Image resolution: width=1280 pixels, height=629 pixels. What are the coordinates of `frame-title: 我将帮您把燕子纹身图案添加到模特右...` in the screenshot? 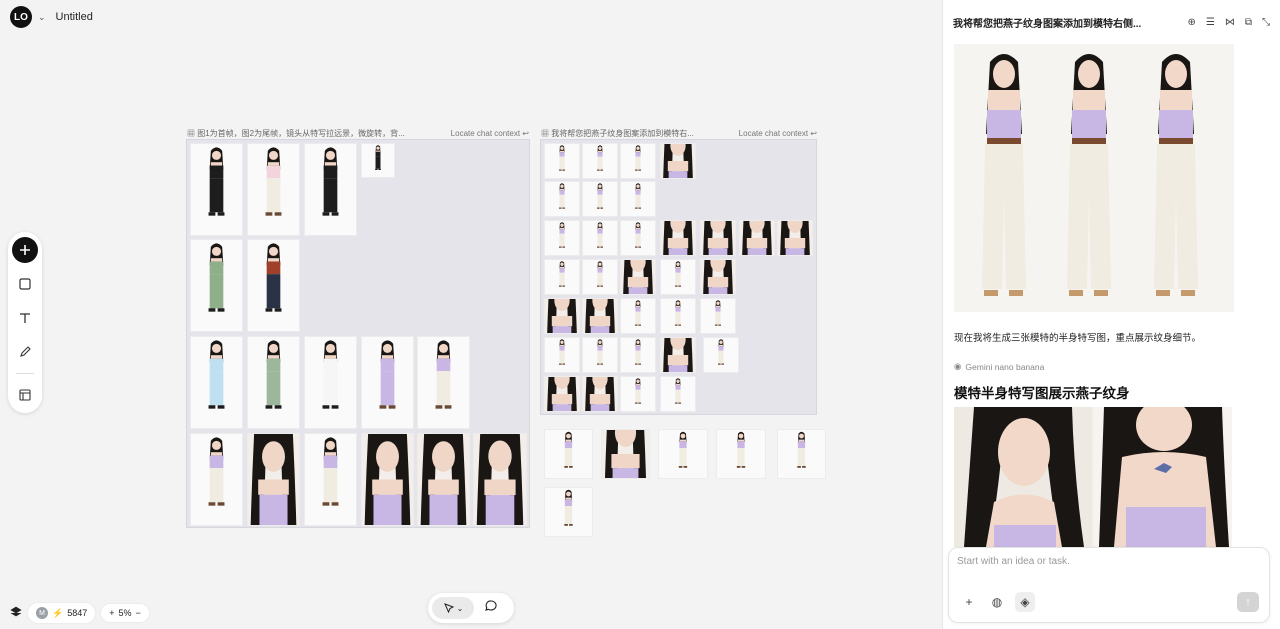 It's located at (622, 133).